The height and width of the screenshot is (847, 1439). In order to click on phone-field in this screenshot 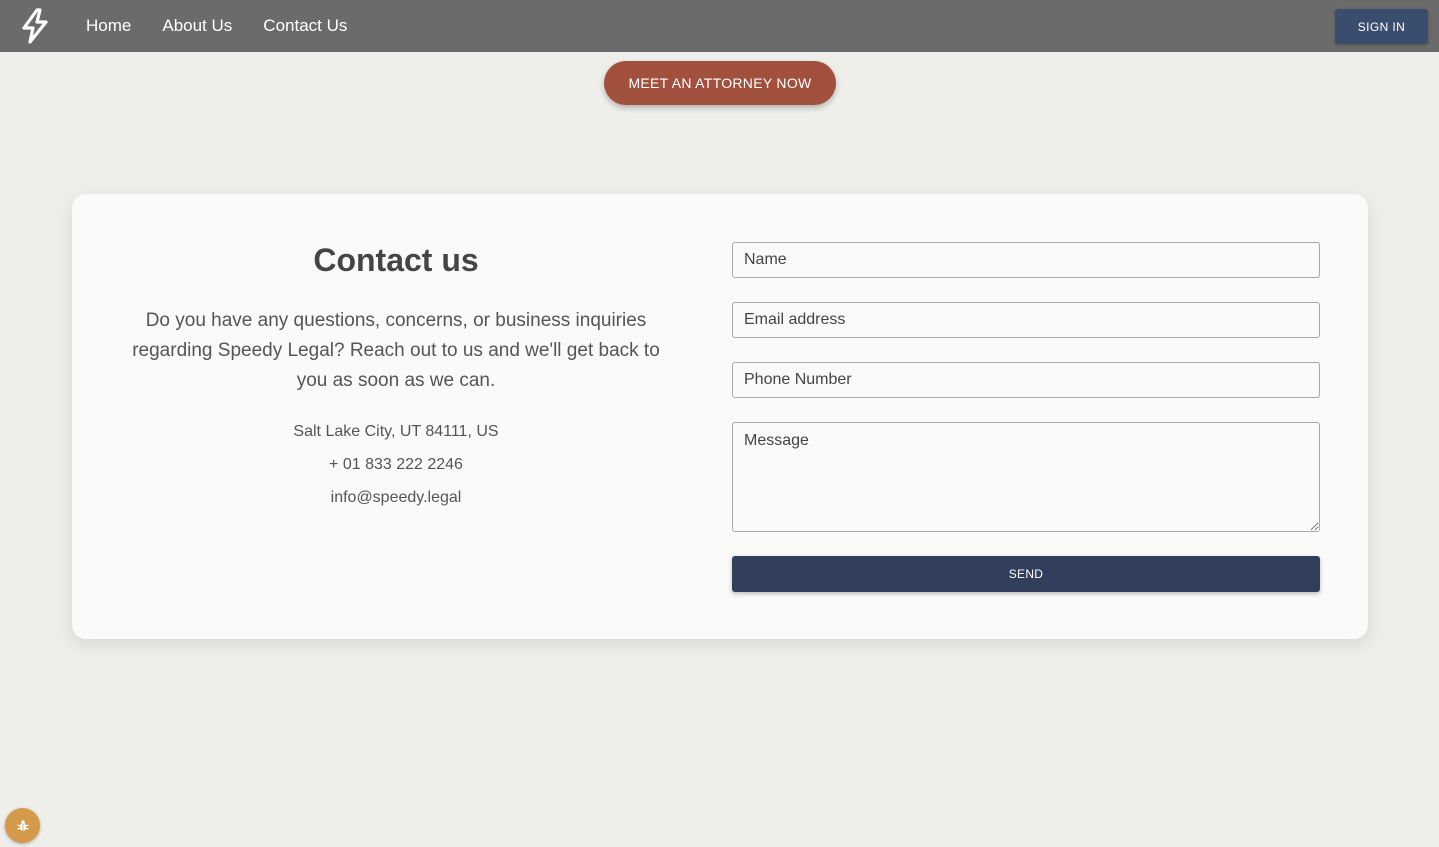, I will do `click(1026, 380)`.